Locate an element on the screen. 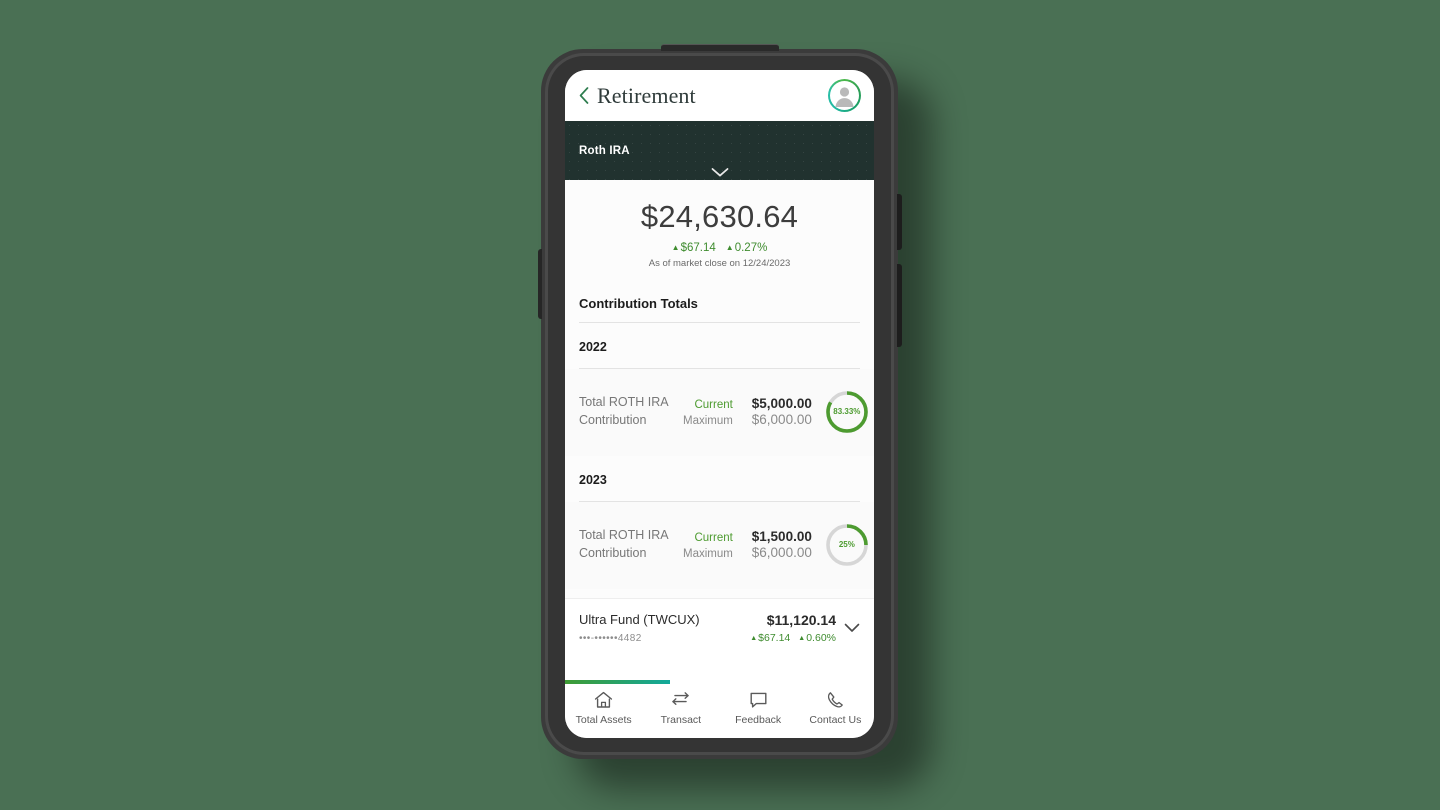  contribution-donut-chart-2022: 83.33% is located at coordinates (847, 412).